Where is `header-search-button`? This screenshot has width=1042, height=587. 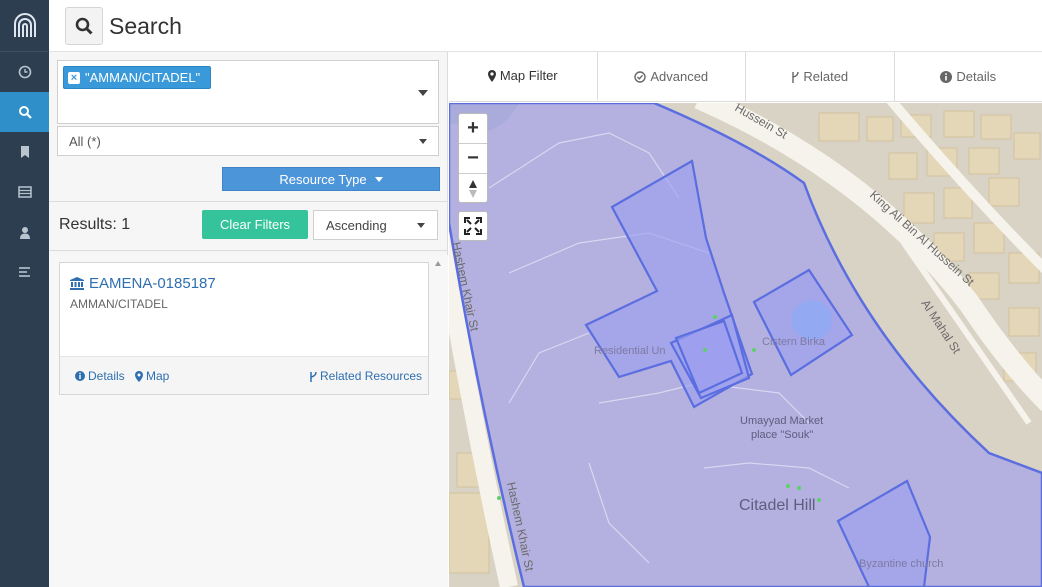 header-search-button is located at coordinates (84, 26).